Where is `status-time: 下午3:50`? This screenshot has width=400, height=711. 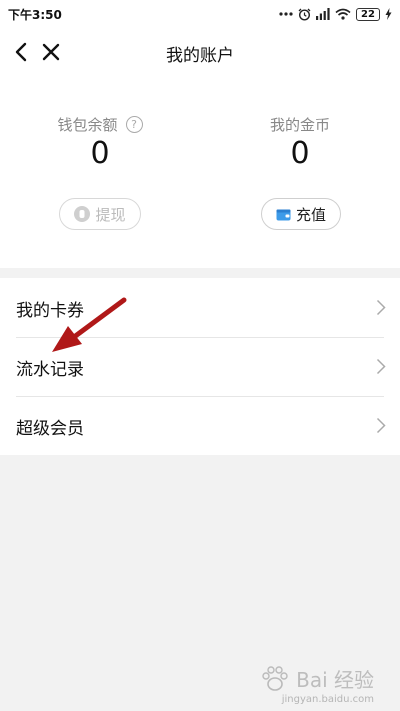
status-time: 下午3:50 is located at coordinates (35, 14).